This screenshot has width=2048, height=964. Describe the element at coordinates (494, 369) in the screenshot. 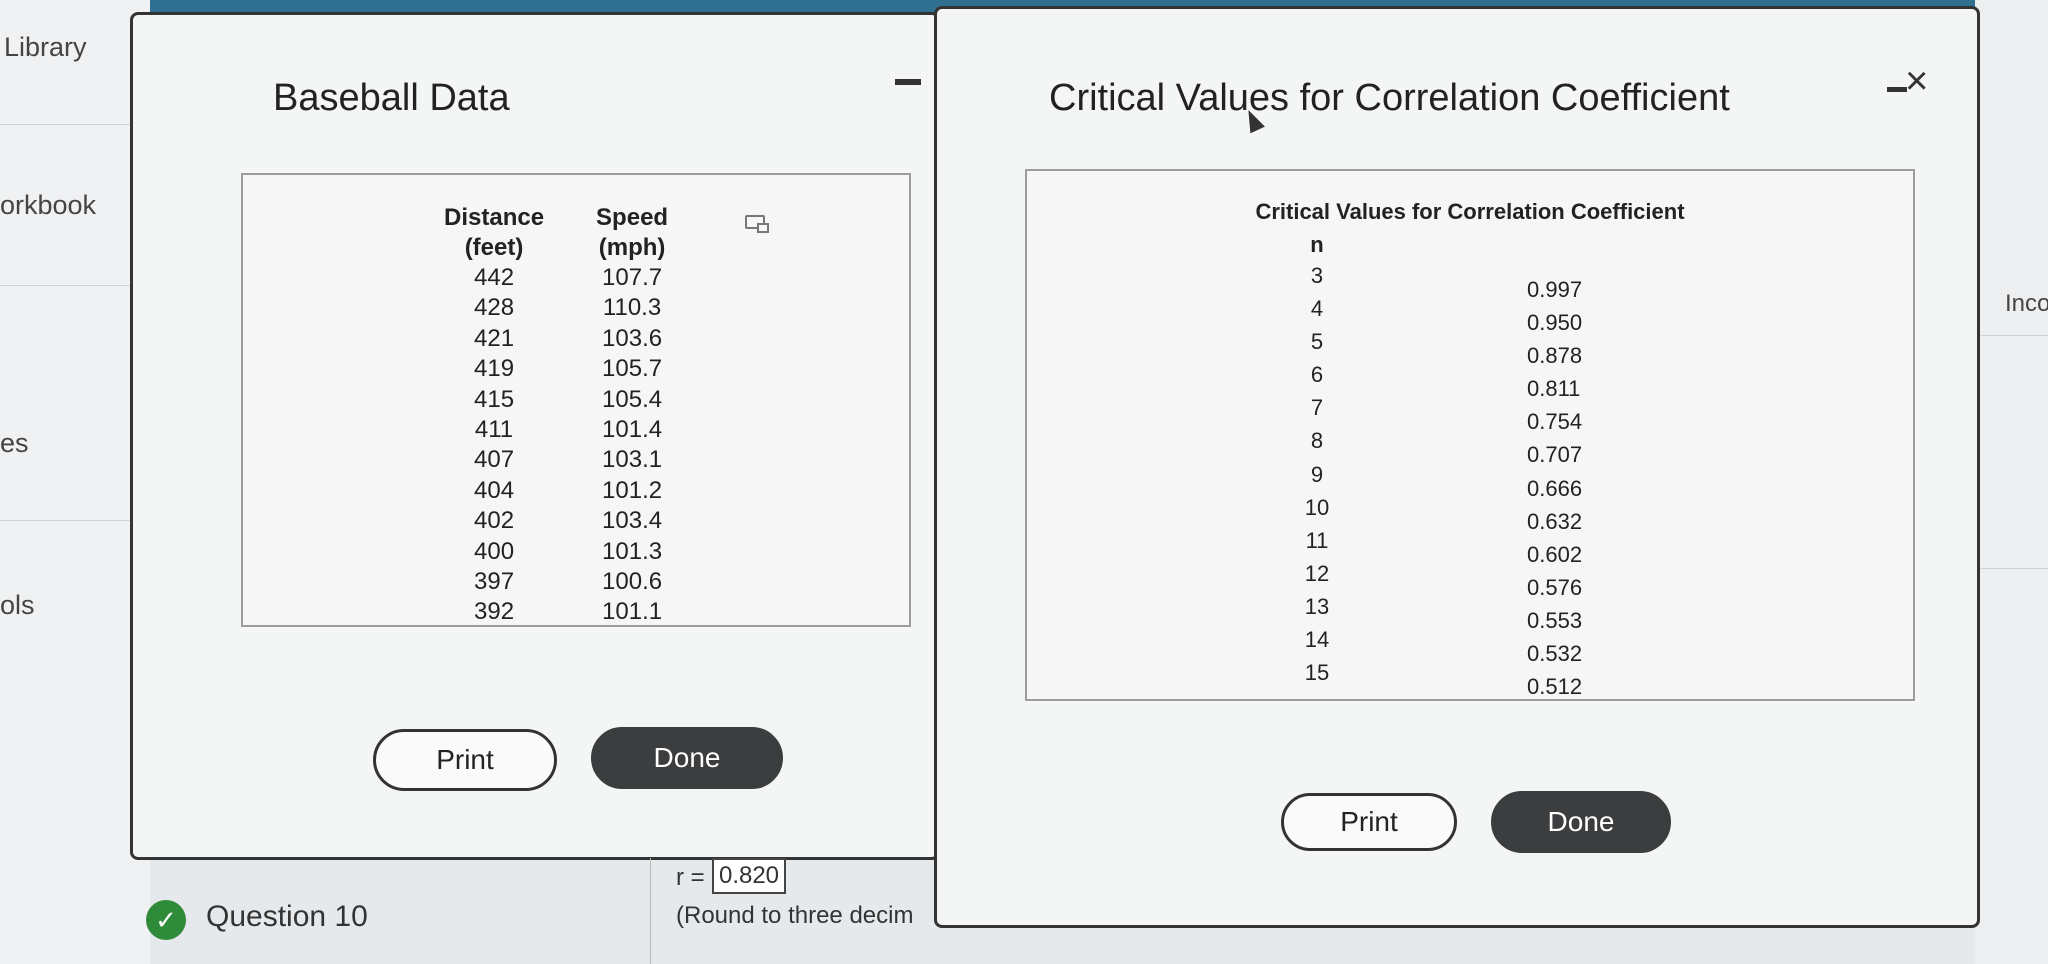

I see `distance-cell: 419` at that location.